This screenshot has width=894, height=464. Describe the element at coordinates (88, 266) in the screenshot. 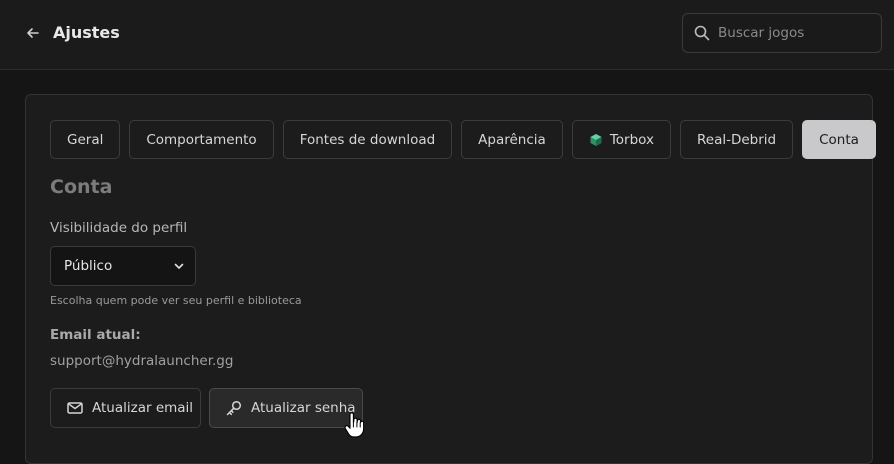

I see `select-value: Público` at that location.